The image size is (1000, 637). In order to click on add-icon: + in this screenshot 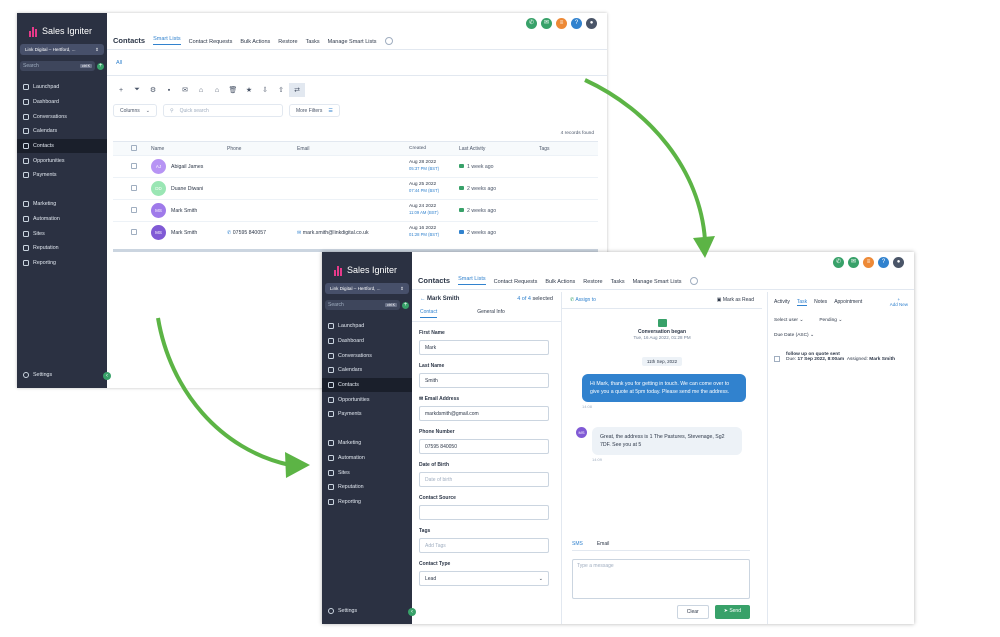, I will do `click(121, 90)`.